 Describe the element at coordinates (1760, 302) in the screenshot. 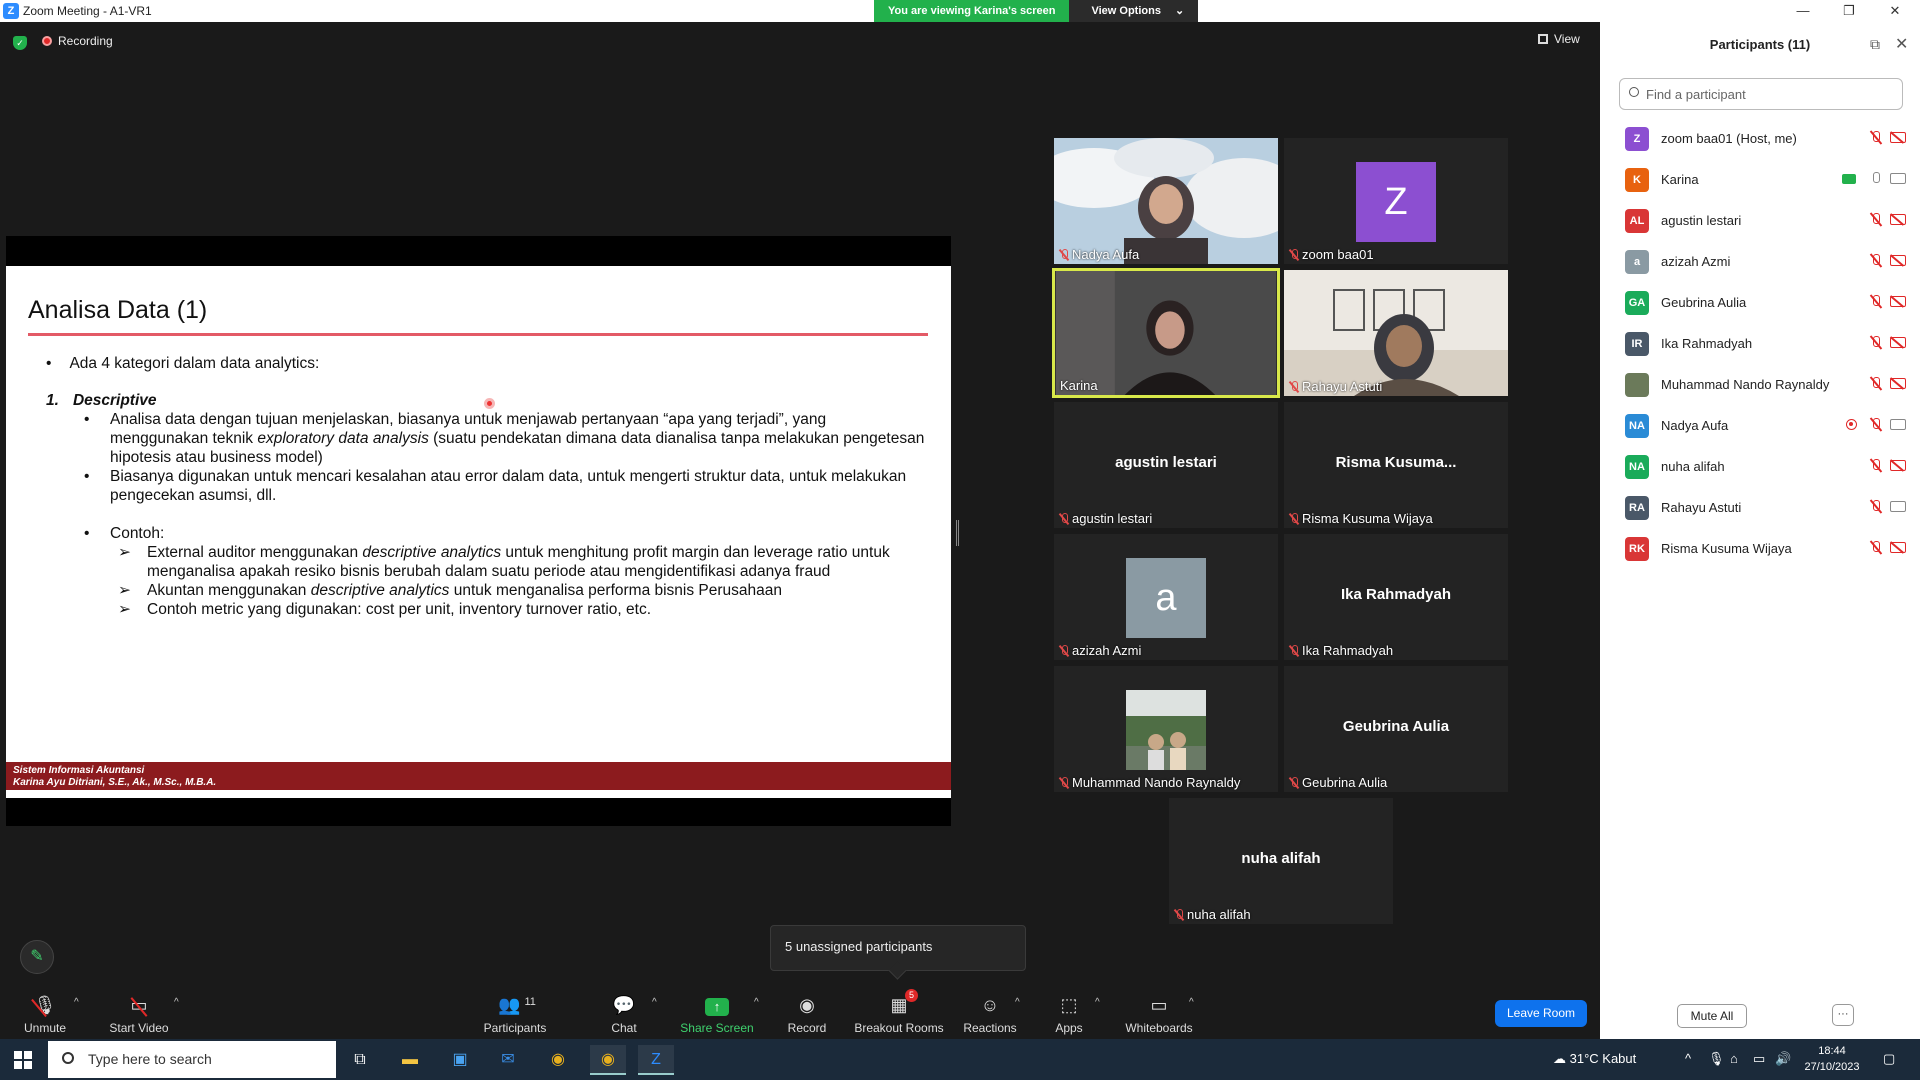

I see `participant-row: GA Geubrina Aulia` at that location.